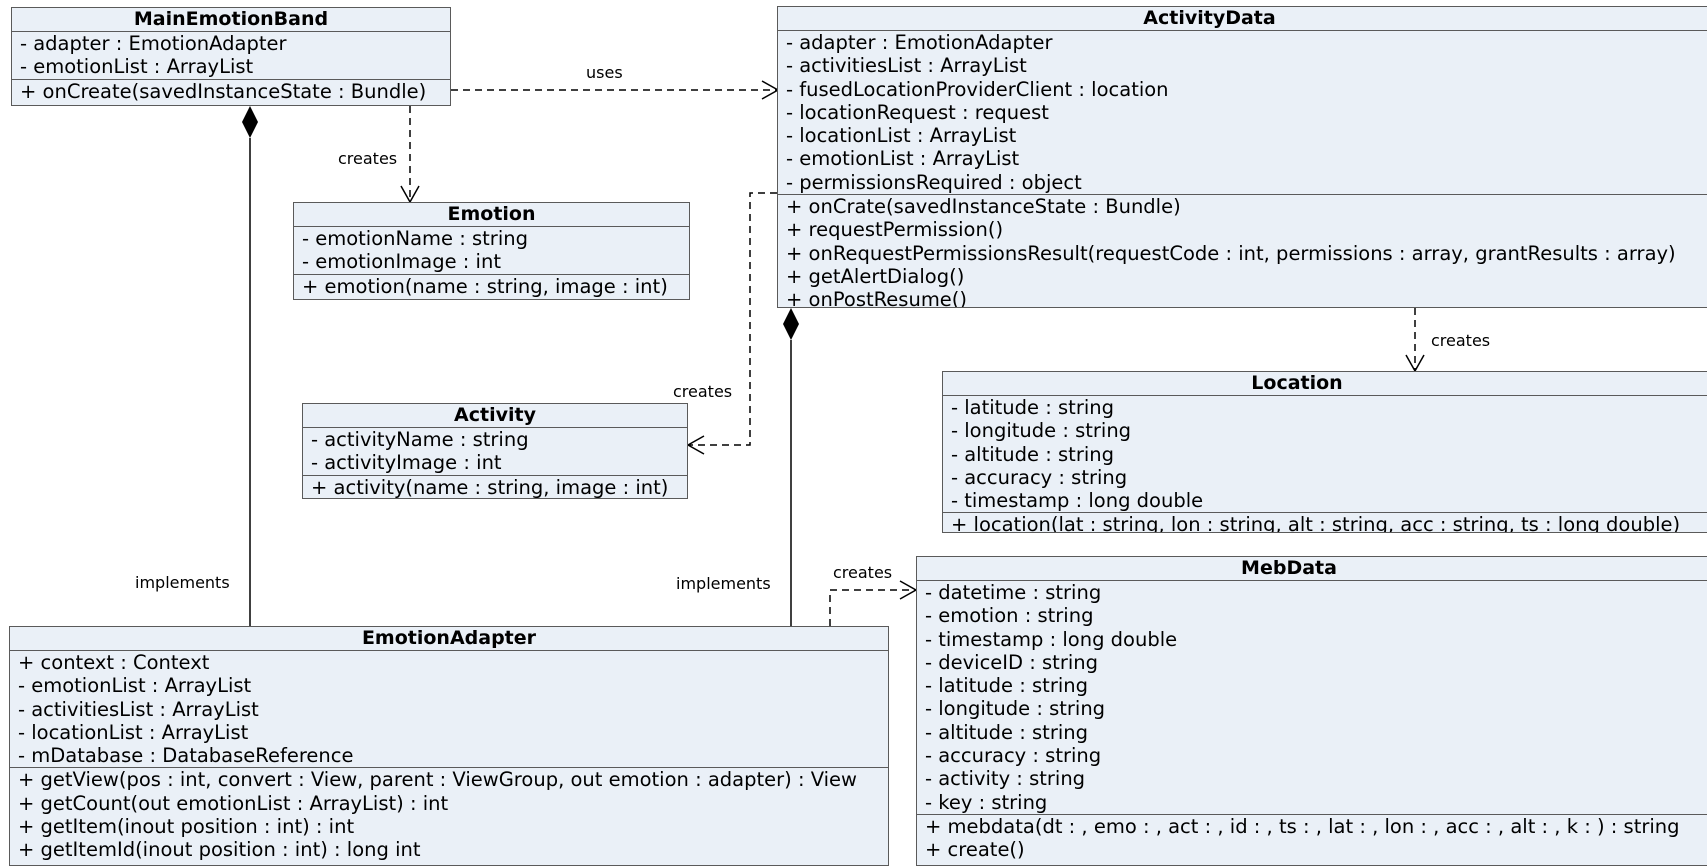  I want to click on methods-section: + onCreate(savedInstanceState : Bundle), so click(231, 91).